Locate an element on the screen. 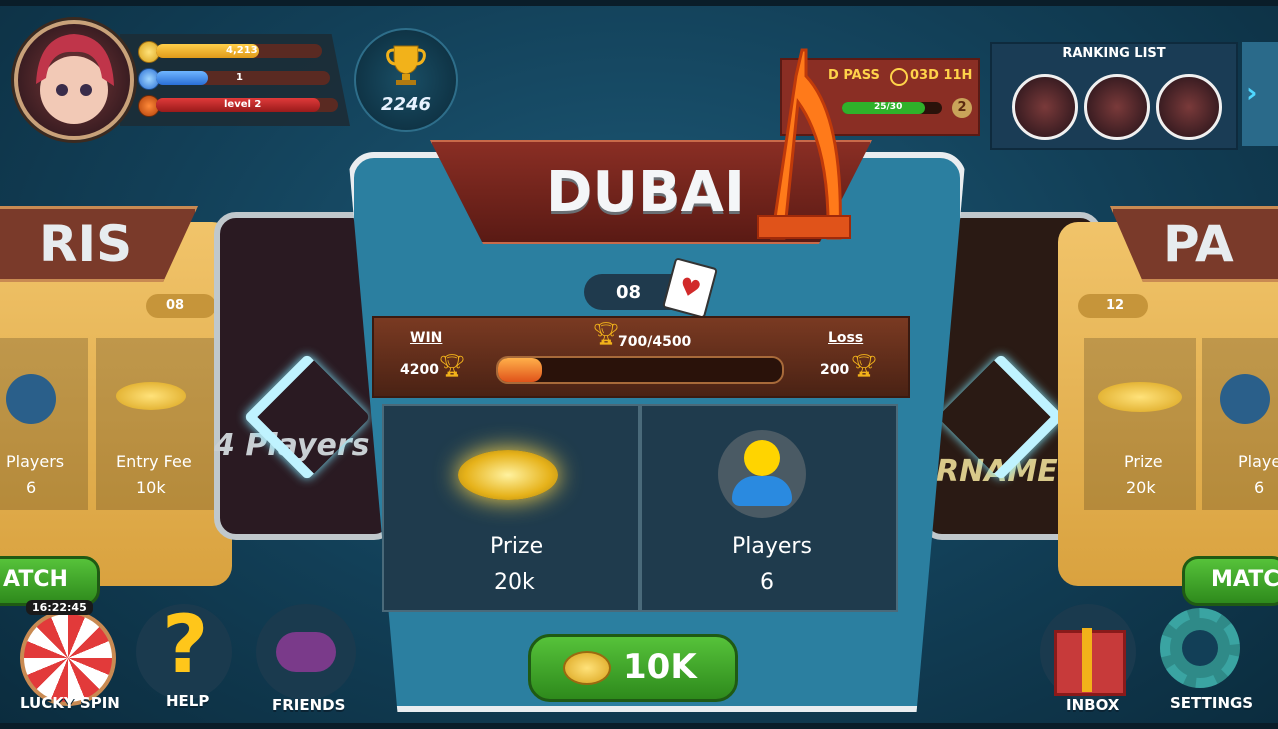 This screenshot has height=729, width=1278. entry-fee-button: 10K is located at coordinates (633, 668).